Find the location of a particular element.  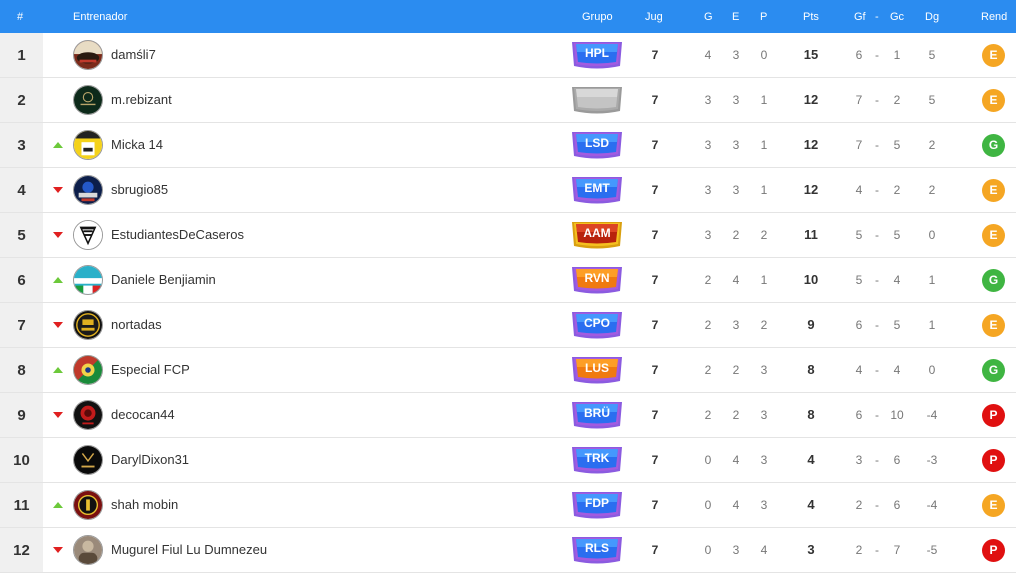

won-value: 2 is located at coordinates (708, 325).